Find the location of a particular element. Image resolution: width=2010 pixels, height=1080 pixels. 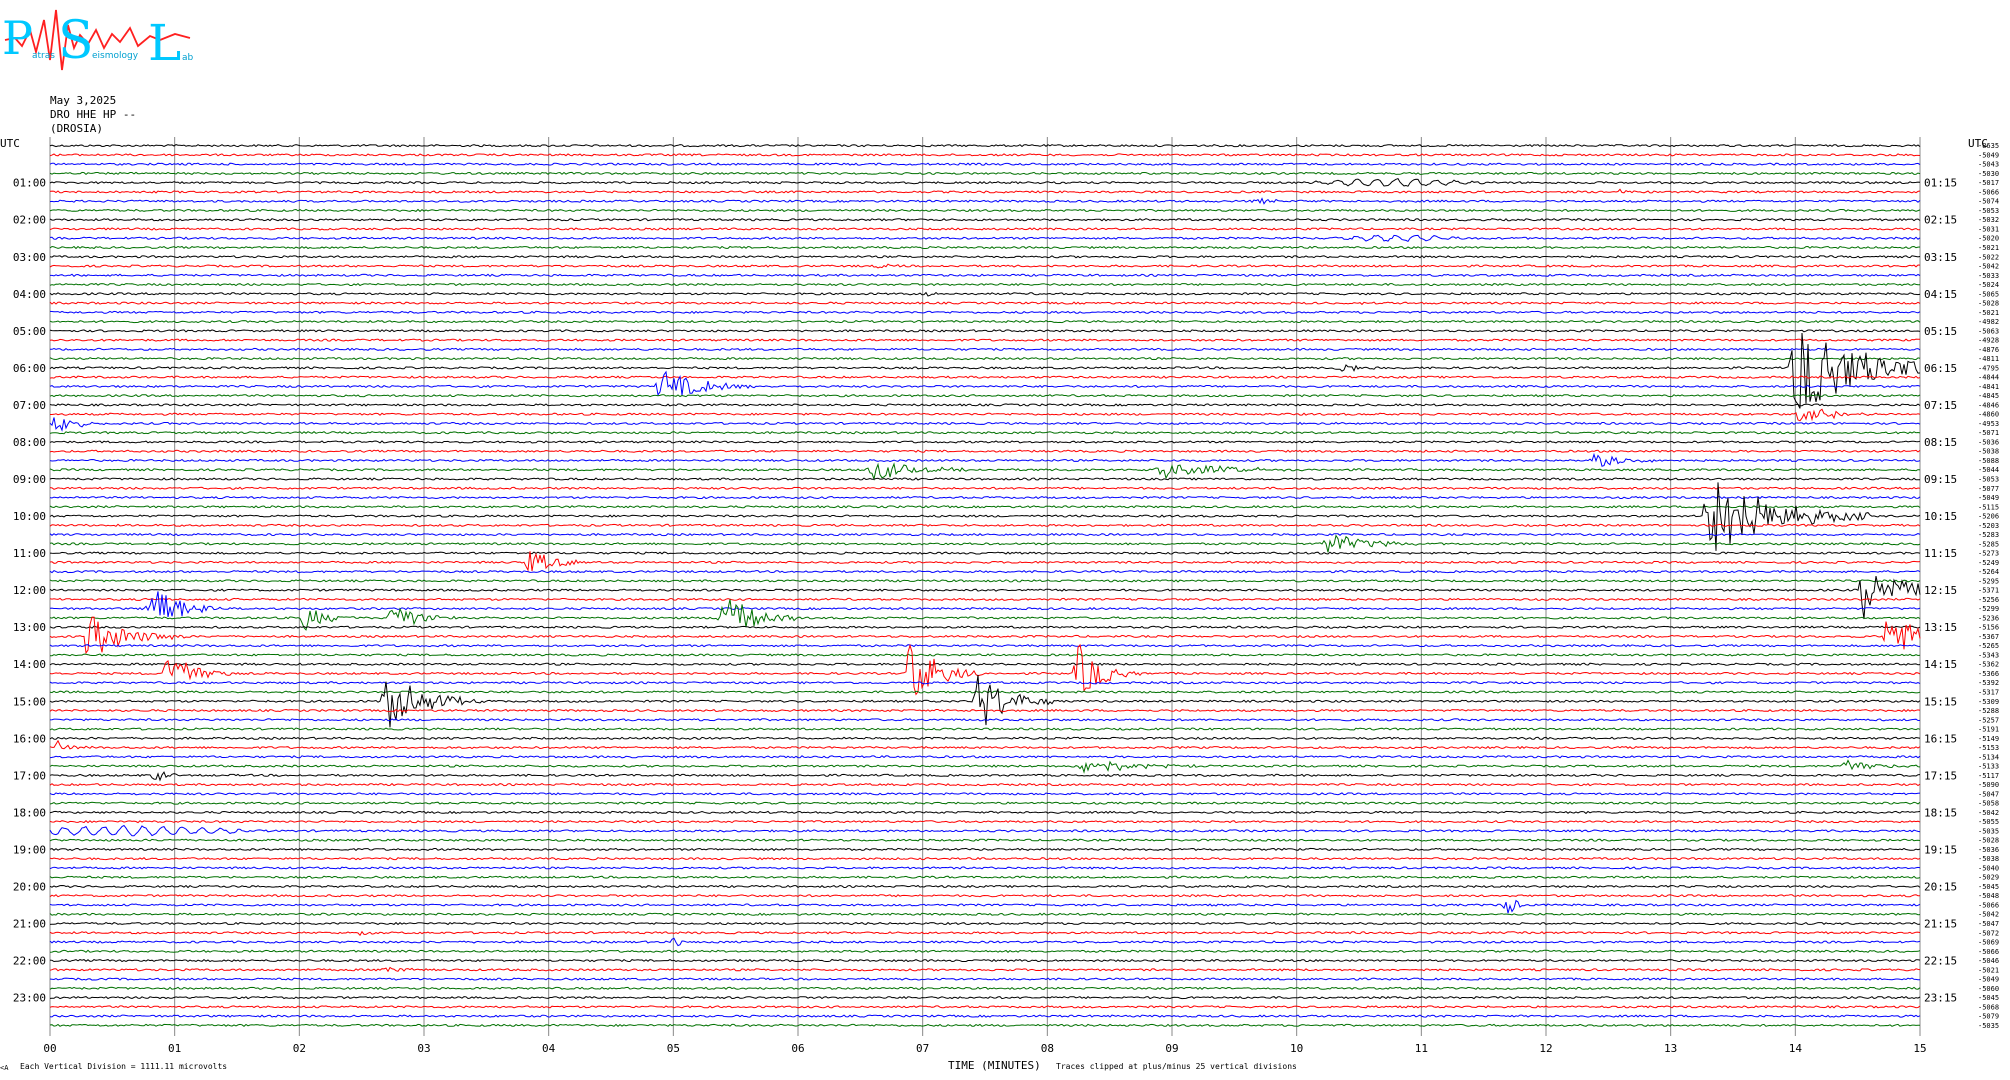

row-offset: -5117 is located at coordinates (1988, 776).